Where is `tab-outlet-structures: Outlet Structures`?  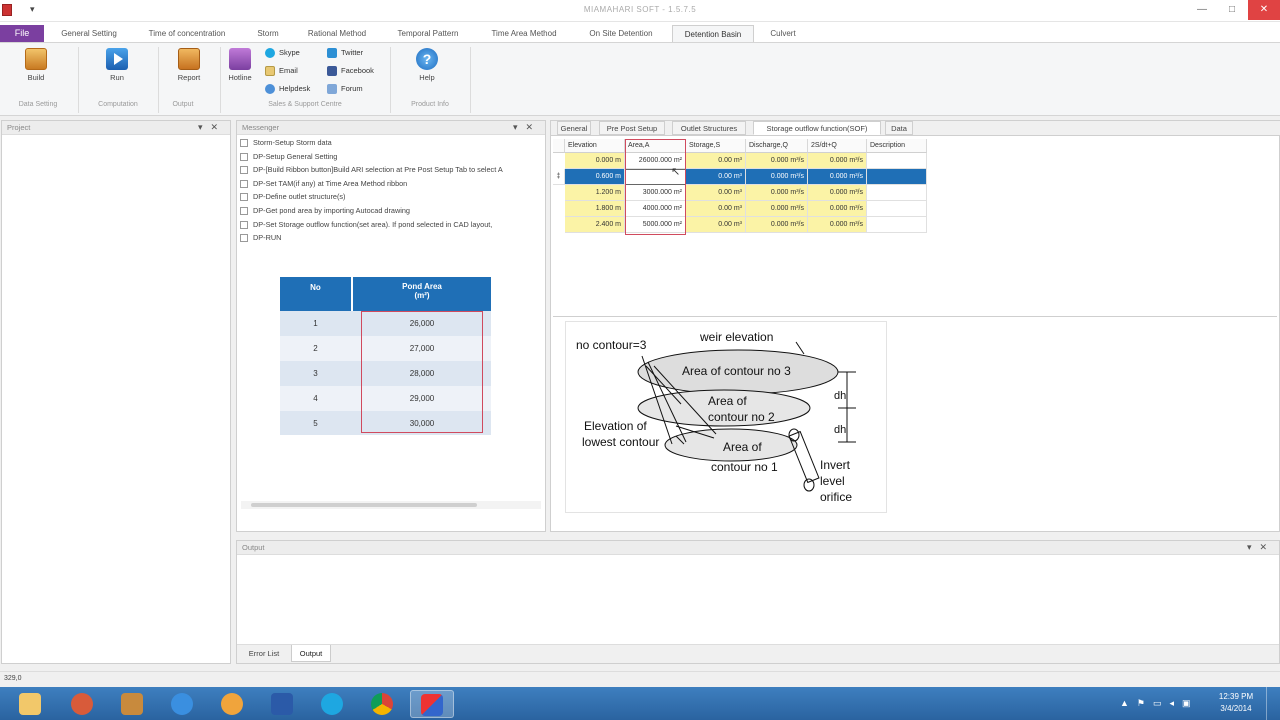 tab-outlet-structures: Outlet Structures is located at coordinates (709, 128).